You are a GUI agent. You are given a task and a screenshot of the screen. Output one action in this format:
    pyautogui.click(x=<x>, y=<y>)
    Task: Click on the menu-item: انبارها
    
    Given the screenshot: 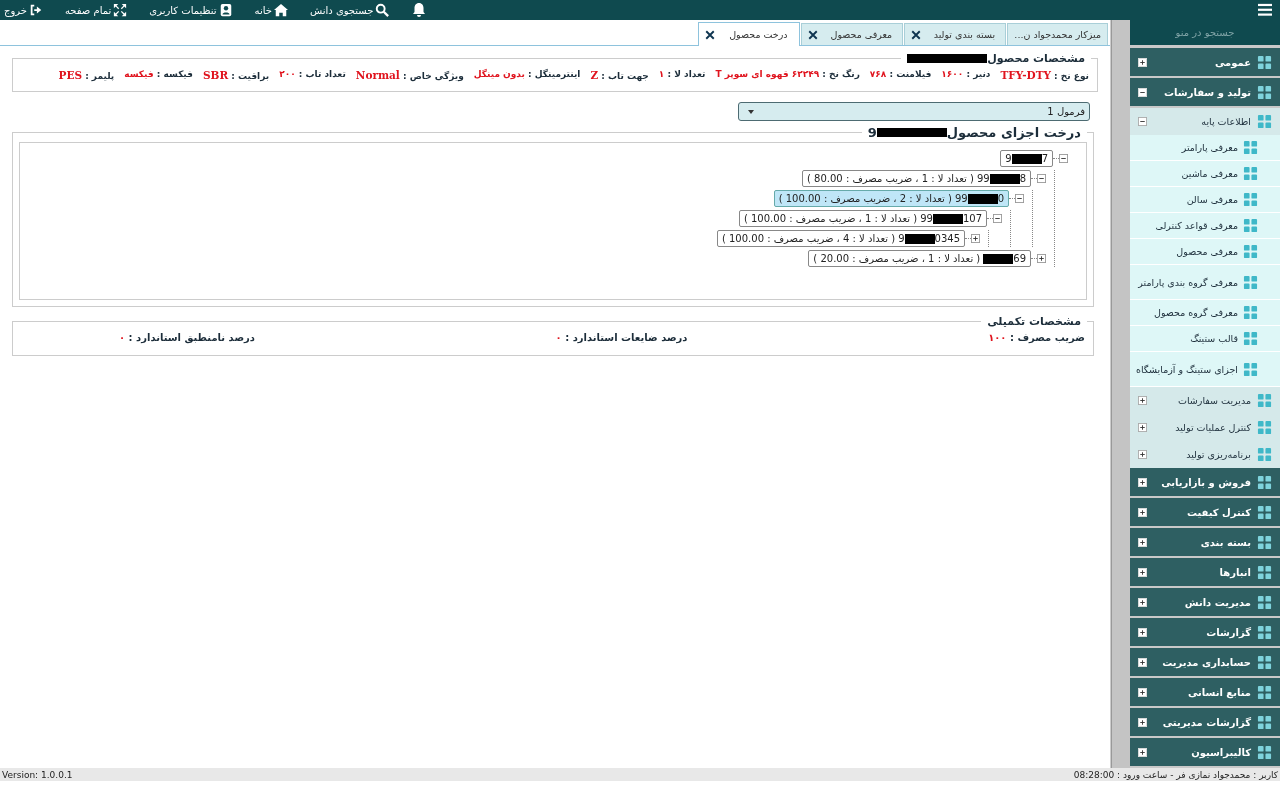 What is the action you would take?
    pyautogui.click(x=1205, y=572)
    